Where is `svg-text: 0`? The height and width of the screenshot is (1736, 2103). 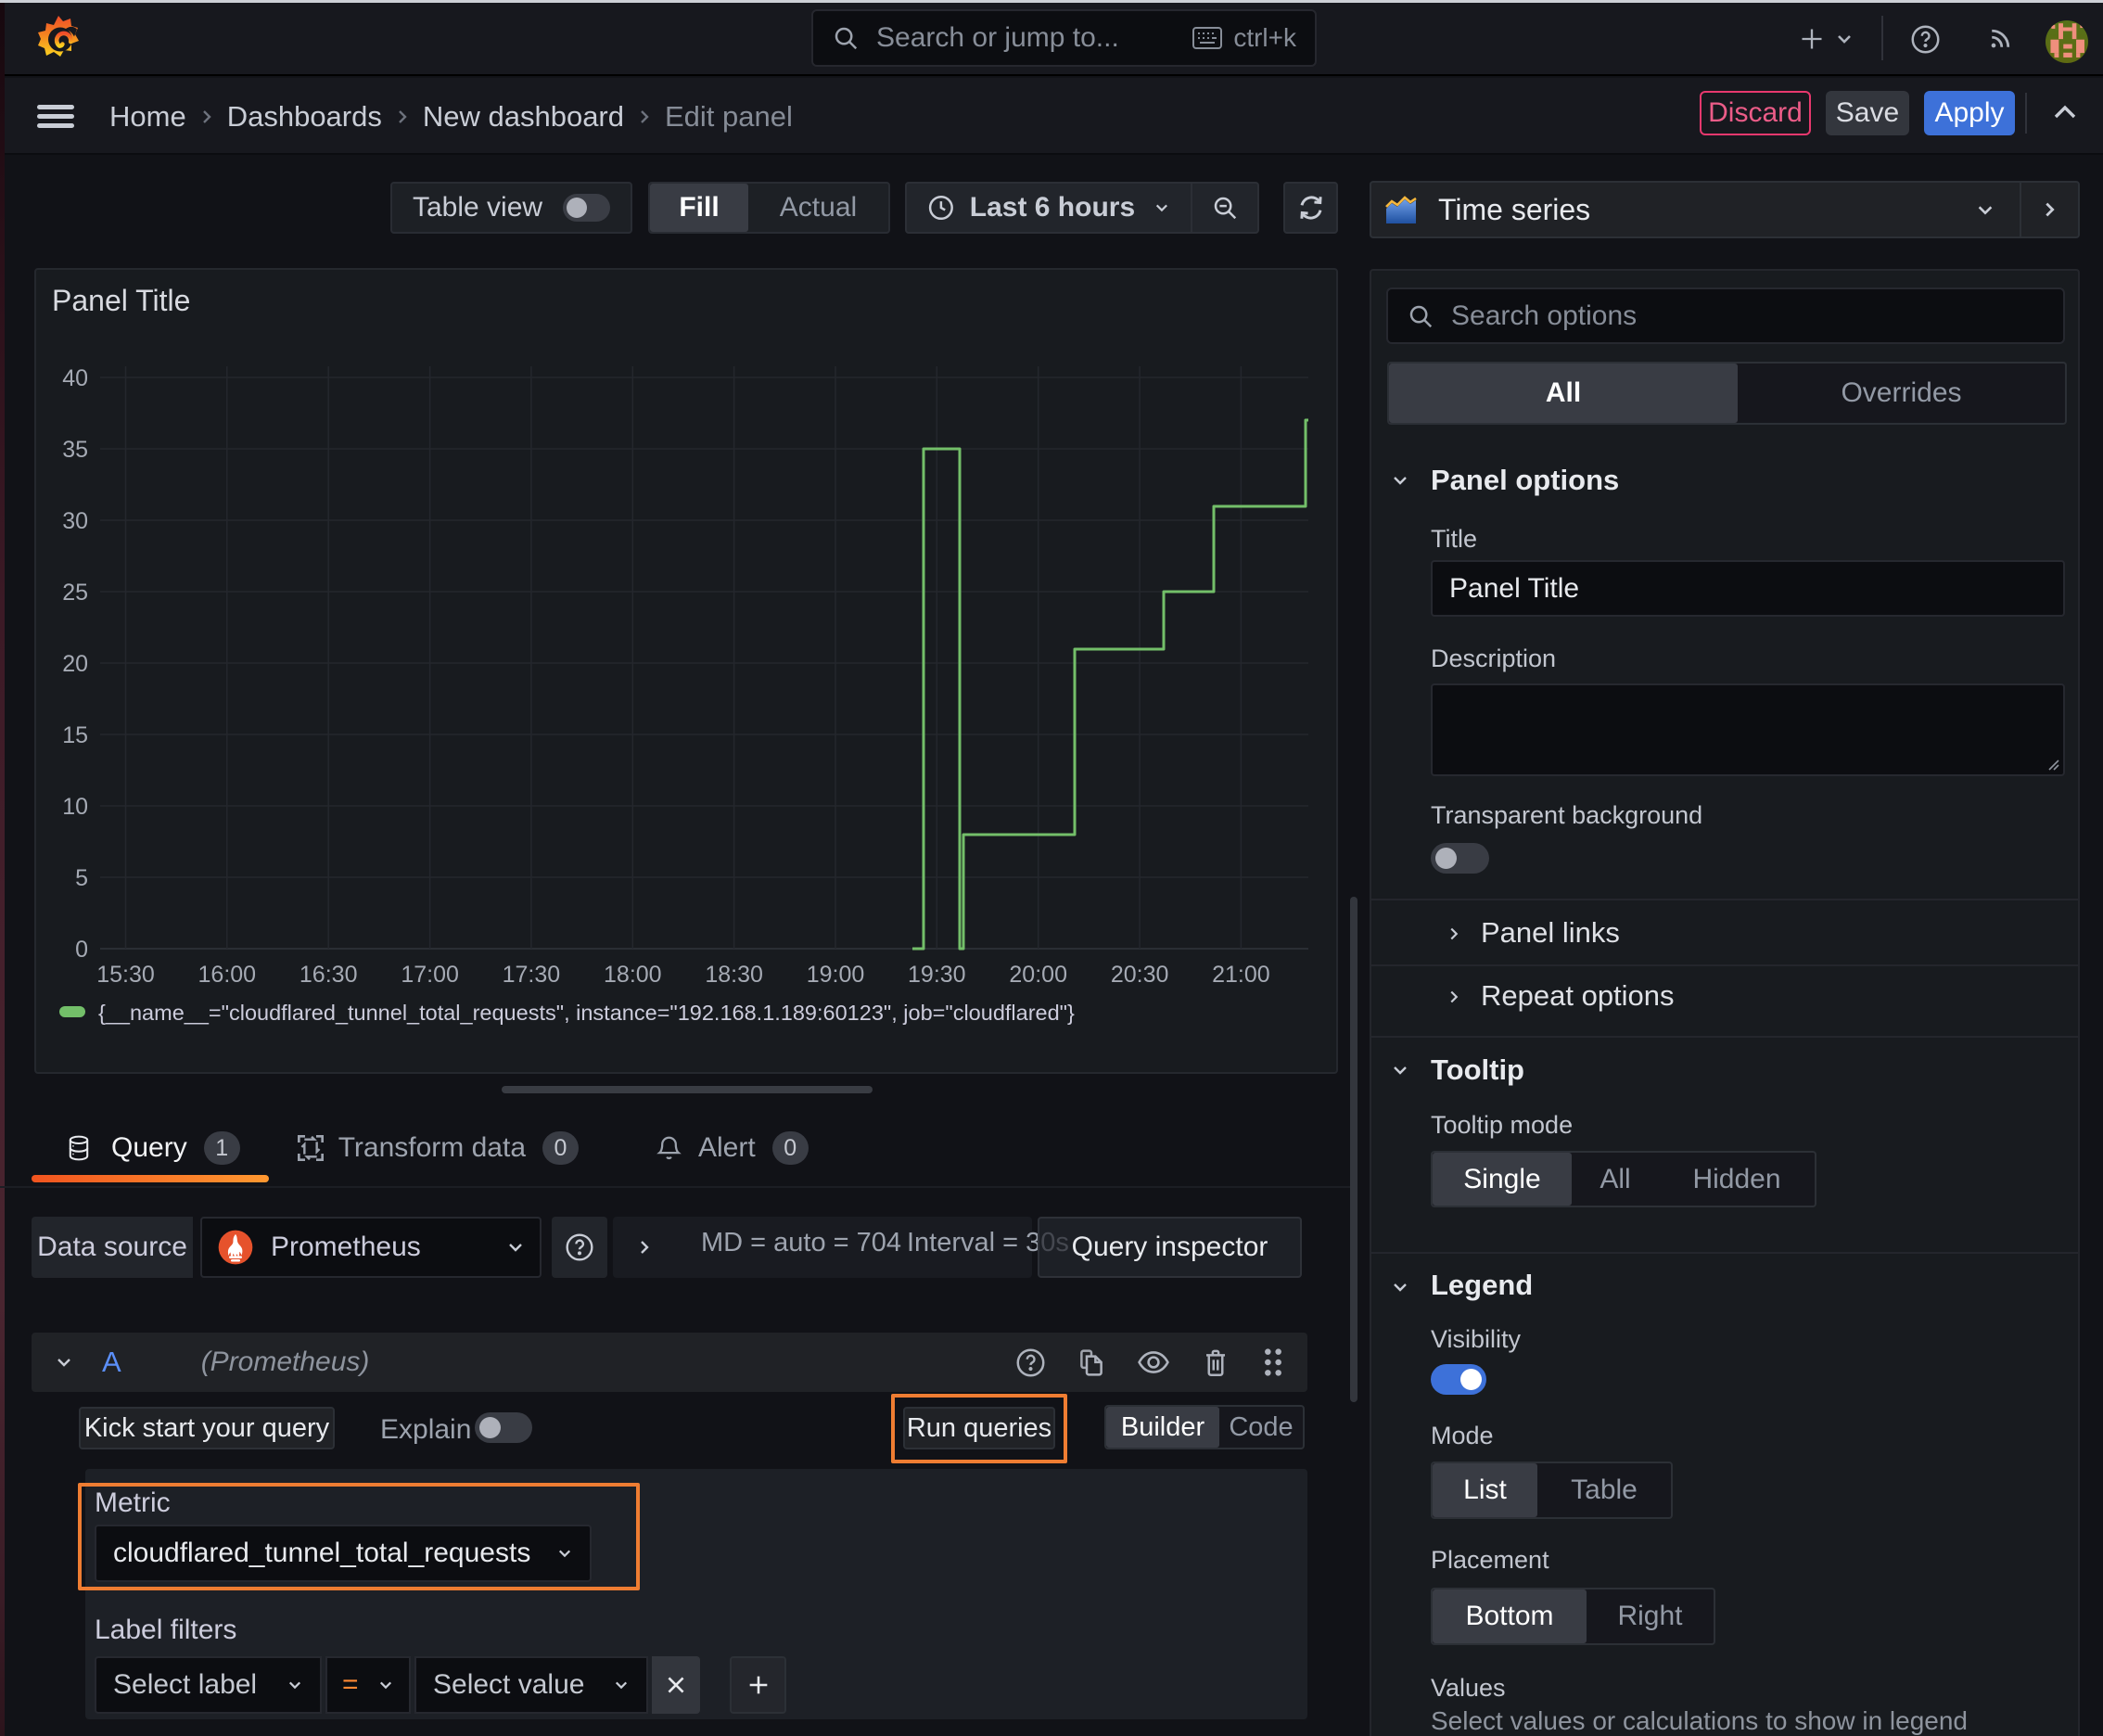
svg-text: 0 is located at coordinates (81, 950).